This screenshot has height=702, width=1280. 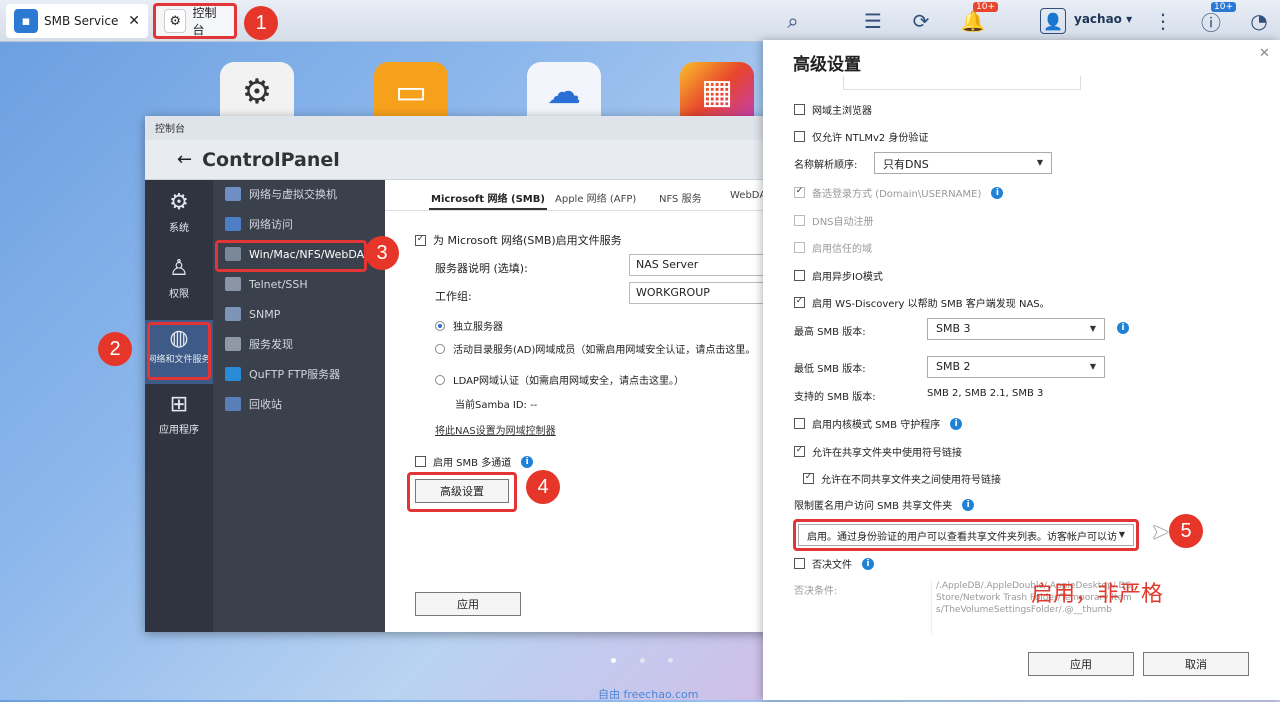 I want to click on category-applications: ⊞ 应用程序, so click(x=179, y=414).